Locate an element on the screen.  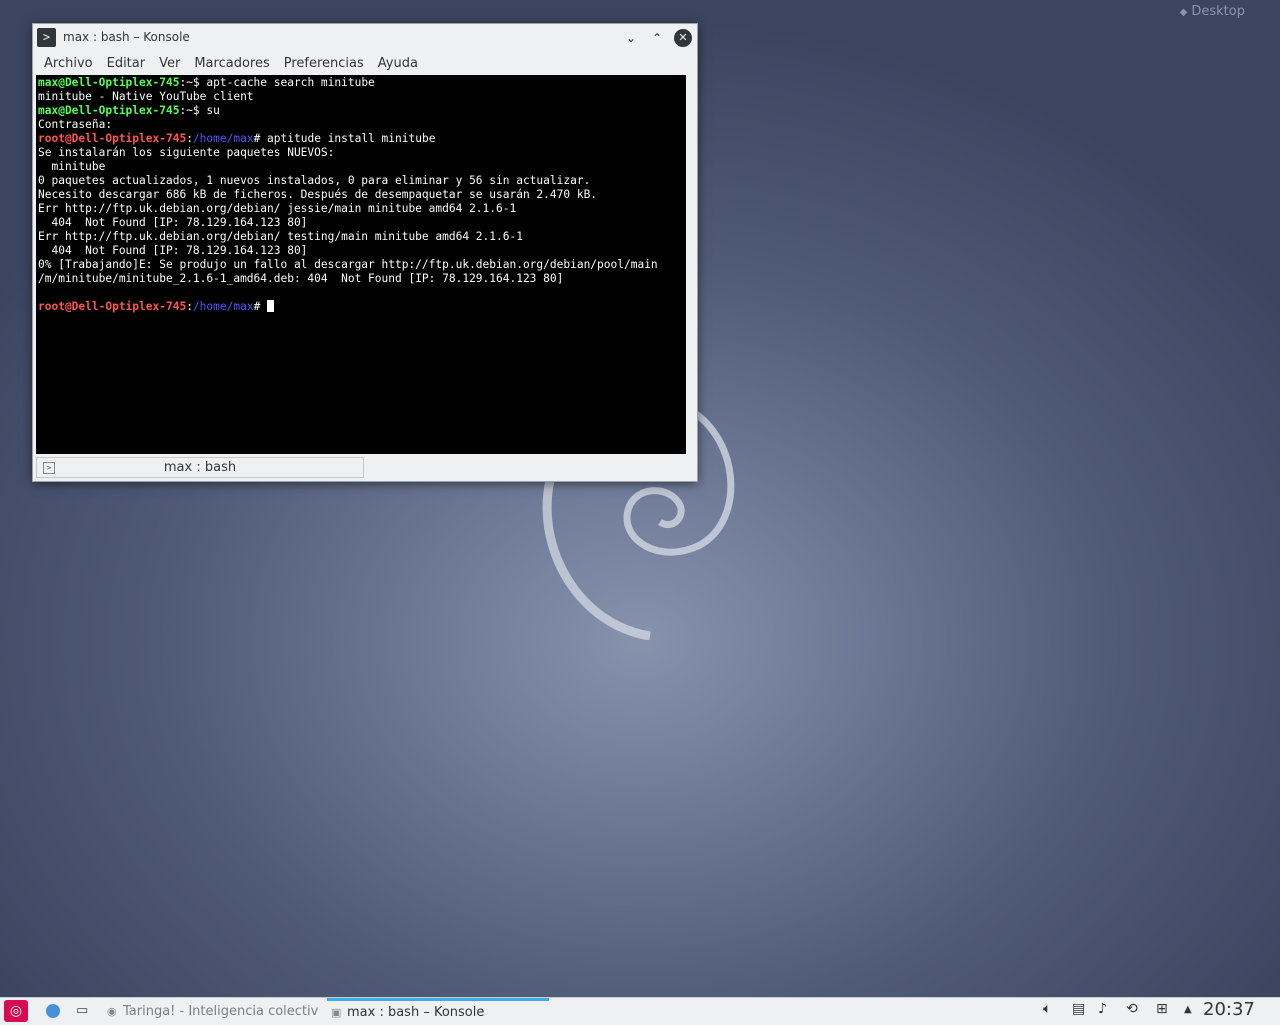
window-titlebar: > max : bash – Konsole ⌄ ⌃ ✕ is located at coordinates (365, 38).